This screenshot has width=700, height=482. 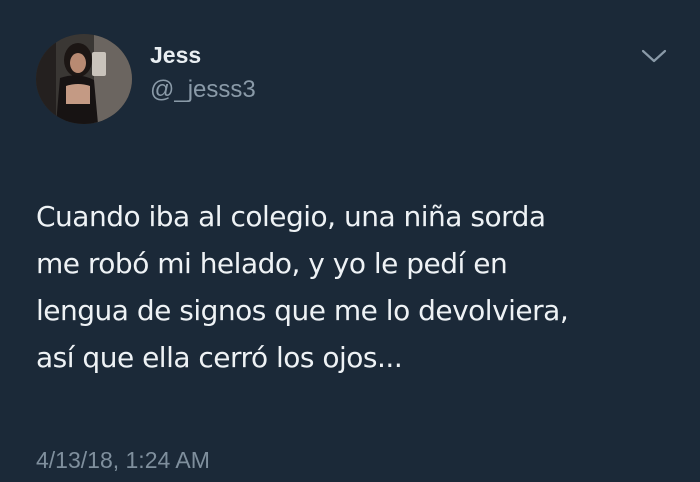 What do you see at coordinates (272, 263) in the screenshot?
I see `tweet-text-line: me robó mi helado, y yo le pedí en` at bounding box center [272, 263].